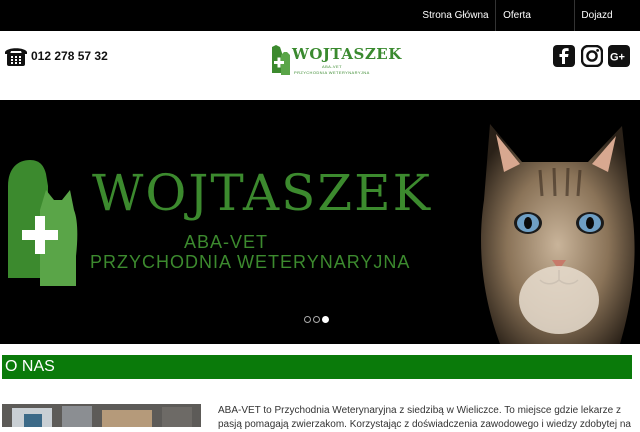 Image resolution: width=640 pixels, height=432 pixels. I want to click on svg-text: G+, so click(617, 58).